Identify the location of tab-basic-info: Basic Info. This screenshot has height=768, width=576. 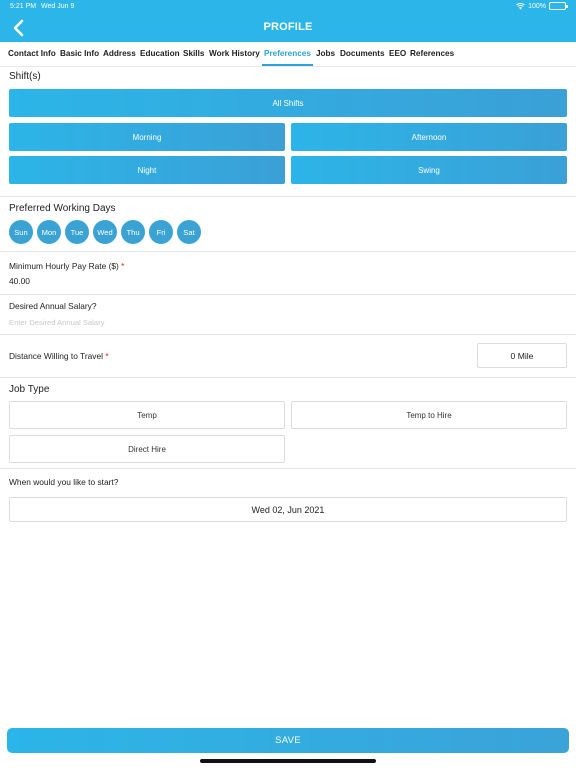
(79, 53).